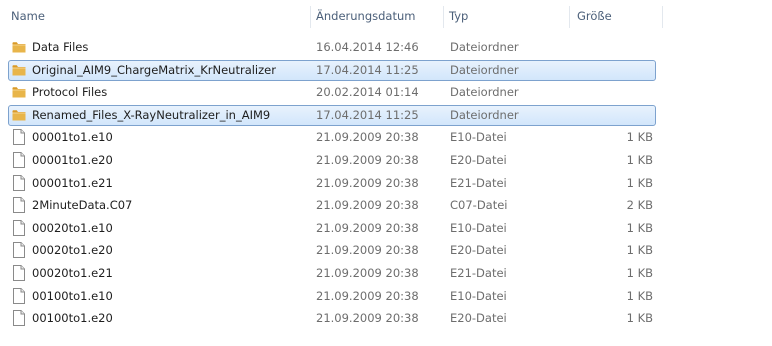 Image resolution: width=772 pixels, height=346 pixels. Describe the element at coordinates (157, 205) in the screenshot. I see `name-cell: 2MinuteData.C07` at that location.